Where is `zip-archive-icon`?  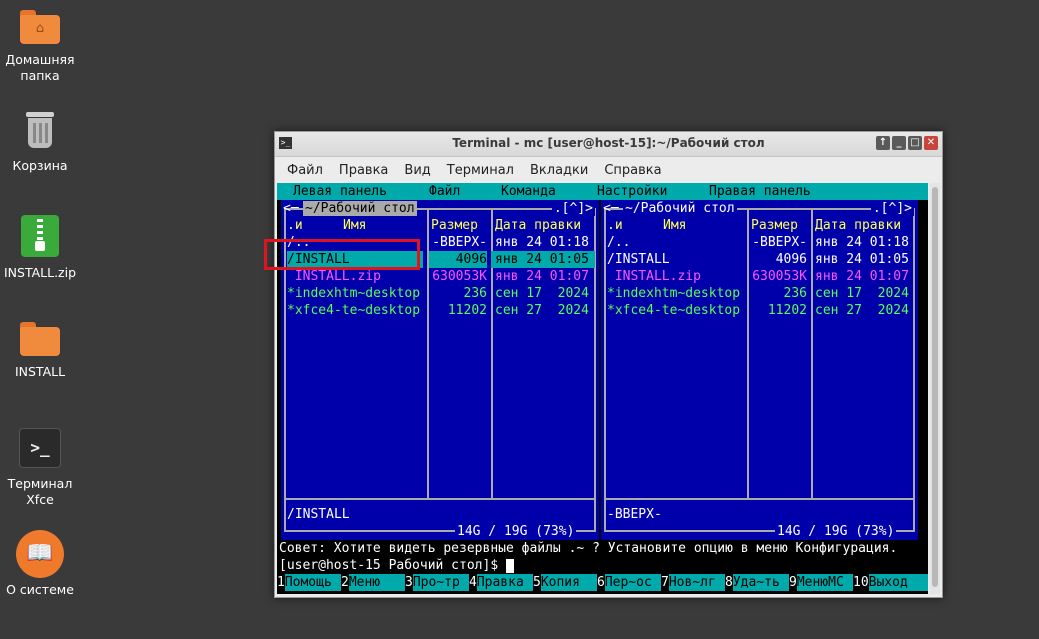
zip-archive-icon is located at coordinates (40, 236).